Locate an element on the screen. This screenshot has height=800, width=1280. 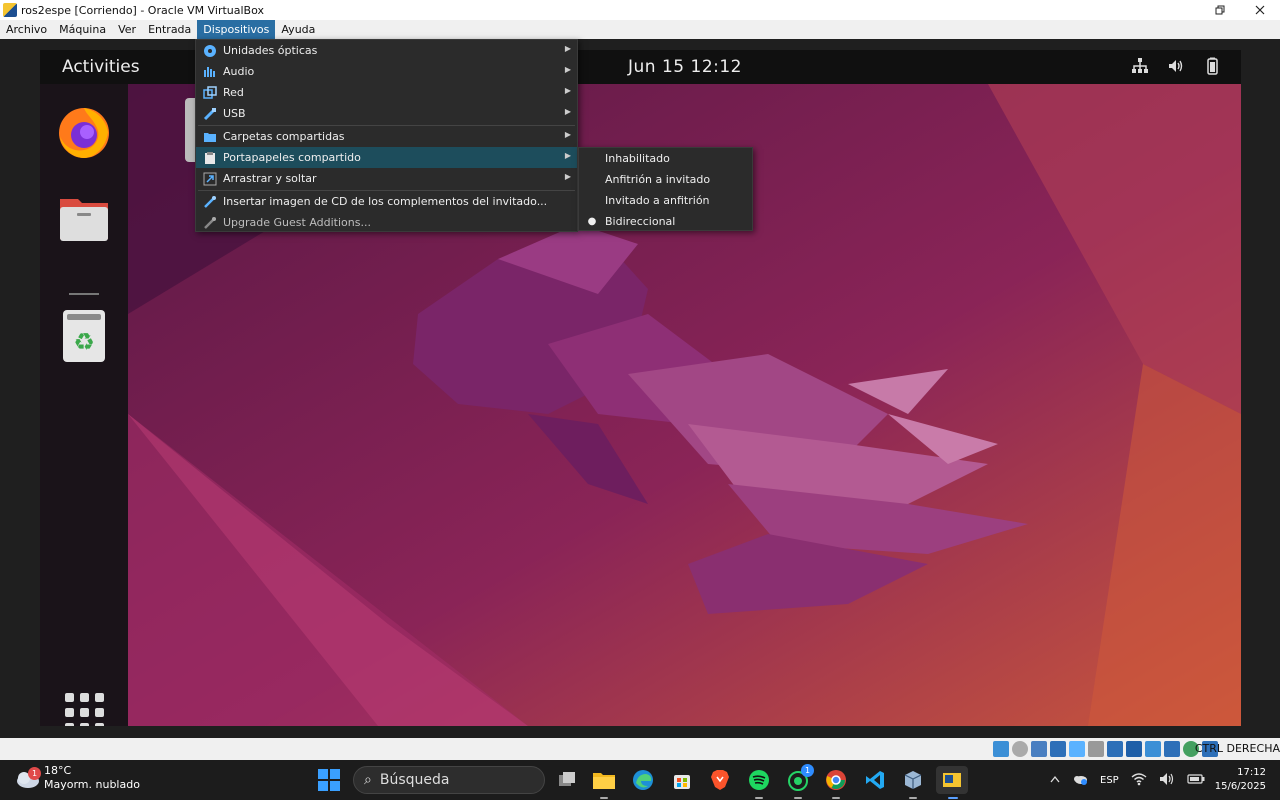
restore-icon is located at coordinates (1220, 10).